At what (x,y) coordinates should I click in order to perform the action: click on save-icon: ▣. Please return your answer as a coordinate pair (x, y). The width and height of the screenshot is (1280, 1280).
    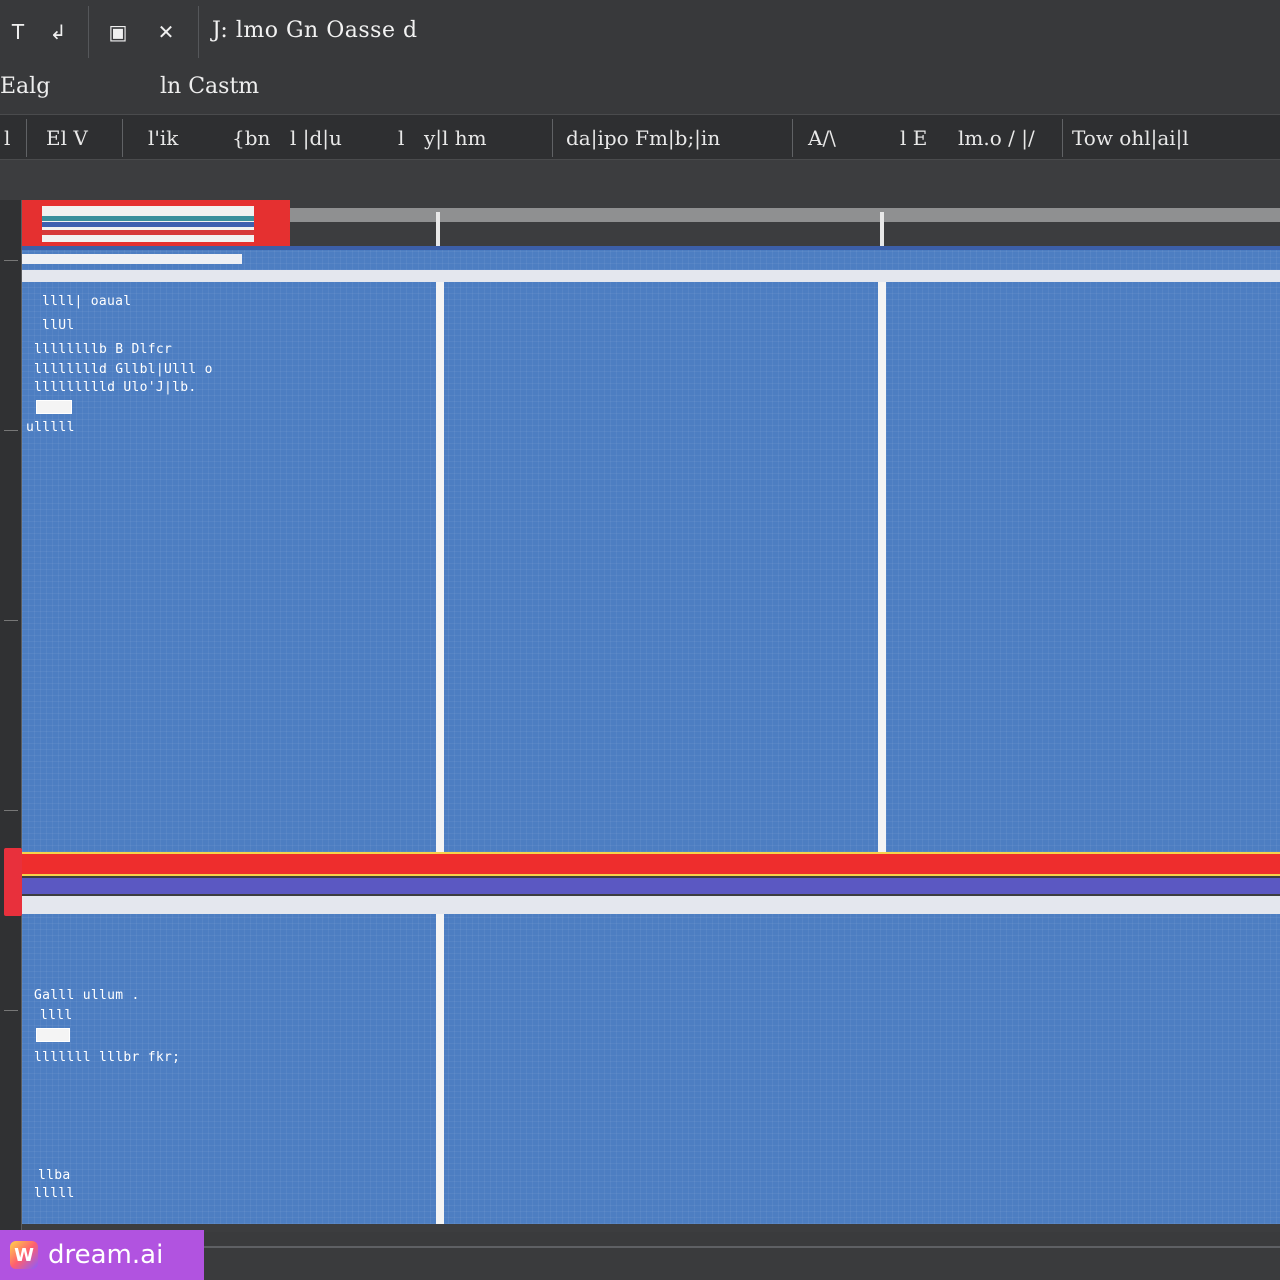
    Looking at the image, I should click on (118, 32).